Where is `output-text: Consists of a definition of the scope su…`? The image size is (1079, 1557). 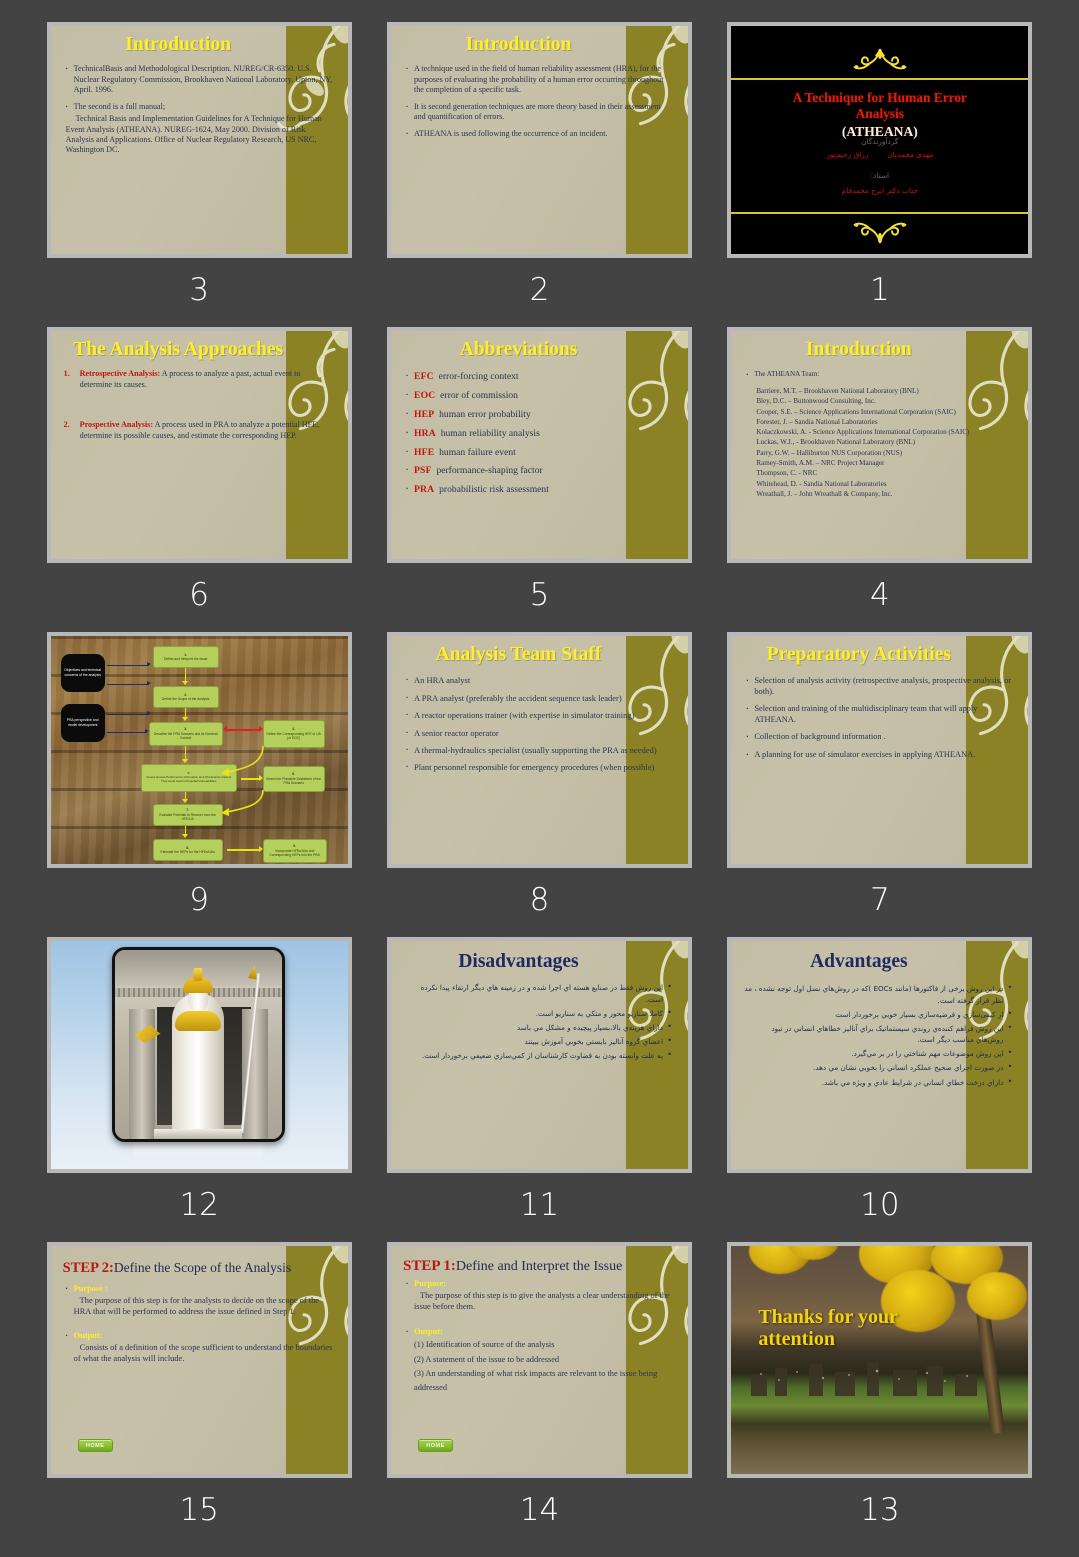 output-text: Consists of a definition of the scope su… is located at coordinates (203, 1353).